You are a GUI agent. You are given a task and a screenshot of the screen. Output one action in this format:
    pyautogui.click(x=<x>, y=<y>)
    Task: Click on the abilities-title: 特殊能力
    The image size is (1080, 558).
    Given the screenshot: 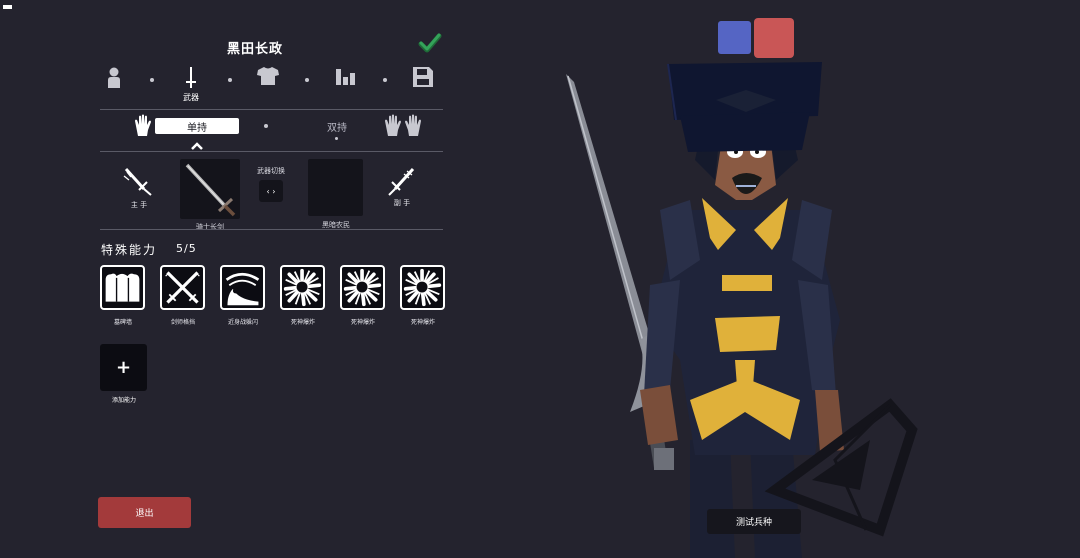 What is the action you would take?
    pyautogui.click(x=129, y=250)
    